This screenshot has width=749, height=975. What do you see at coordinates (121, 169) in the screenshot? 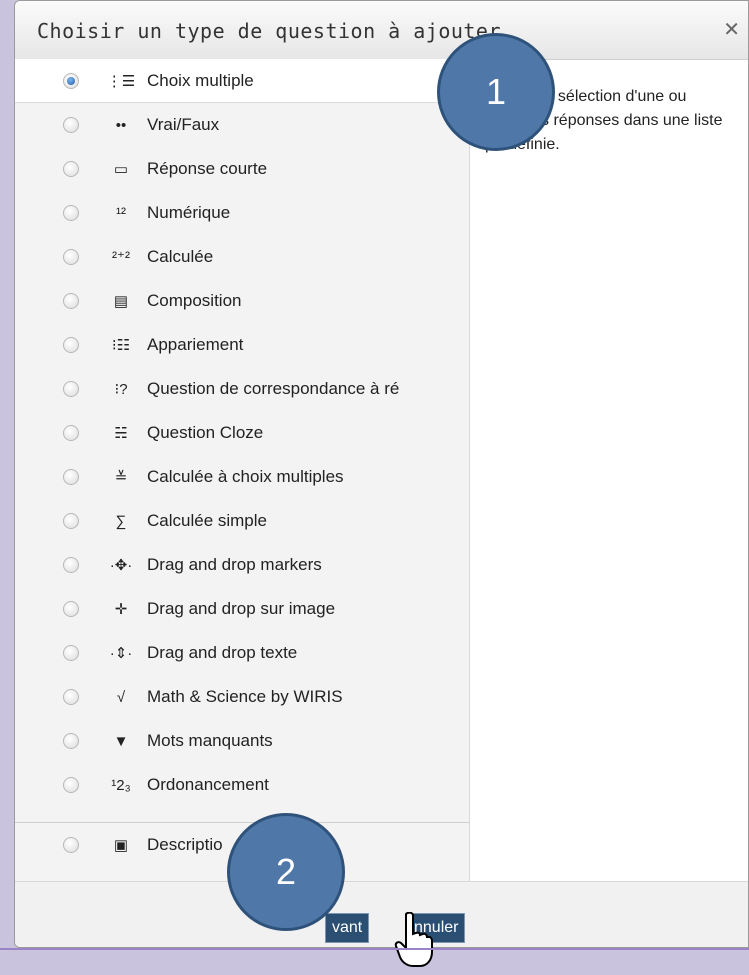
I see `short-answer-icon: ▭` at bounding box center [121, 169].